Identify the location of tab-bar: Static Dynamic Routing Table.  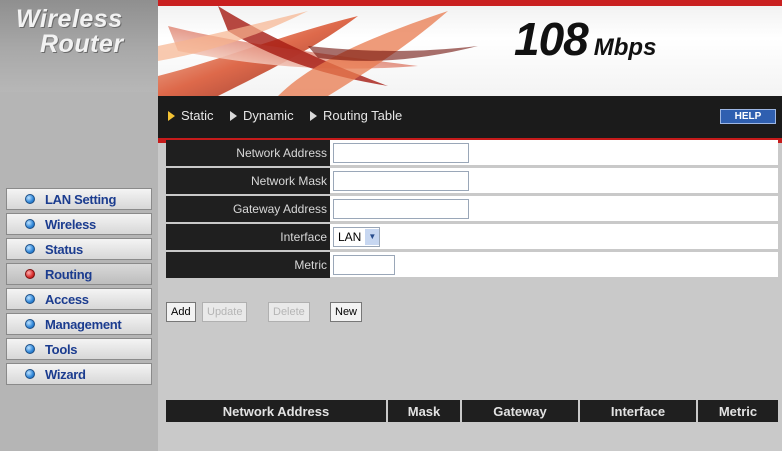
(470, 119).